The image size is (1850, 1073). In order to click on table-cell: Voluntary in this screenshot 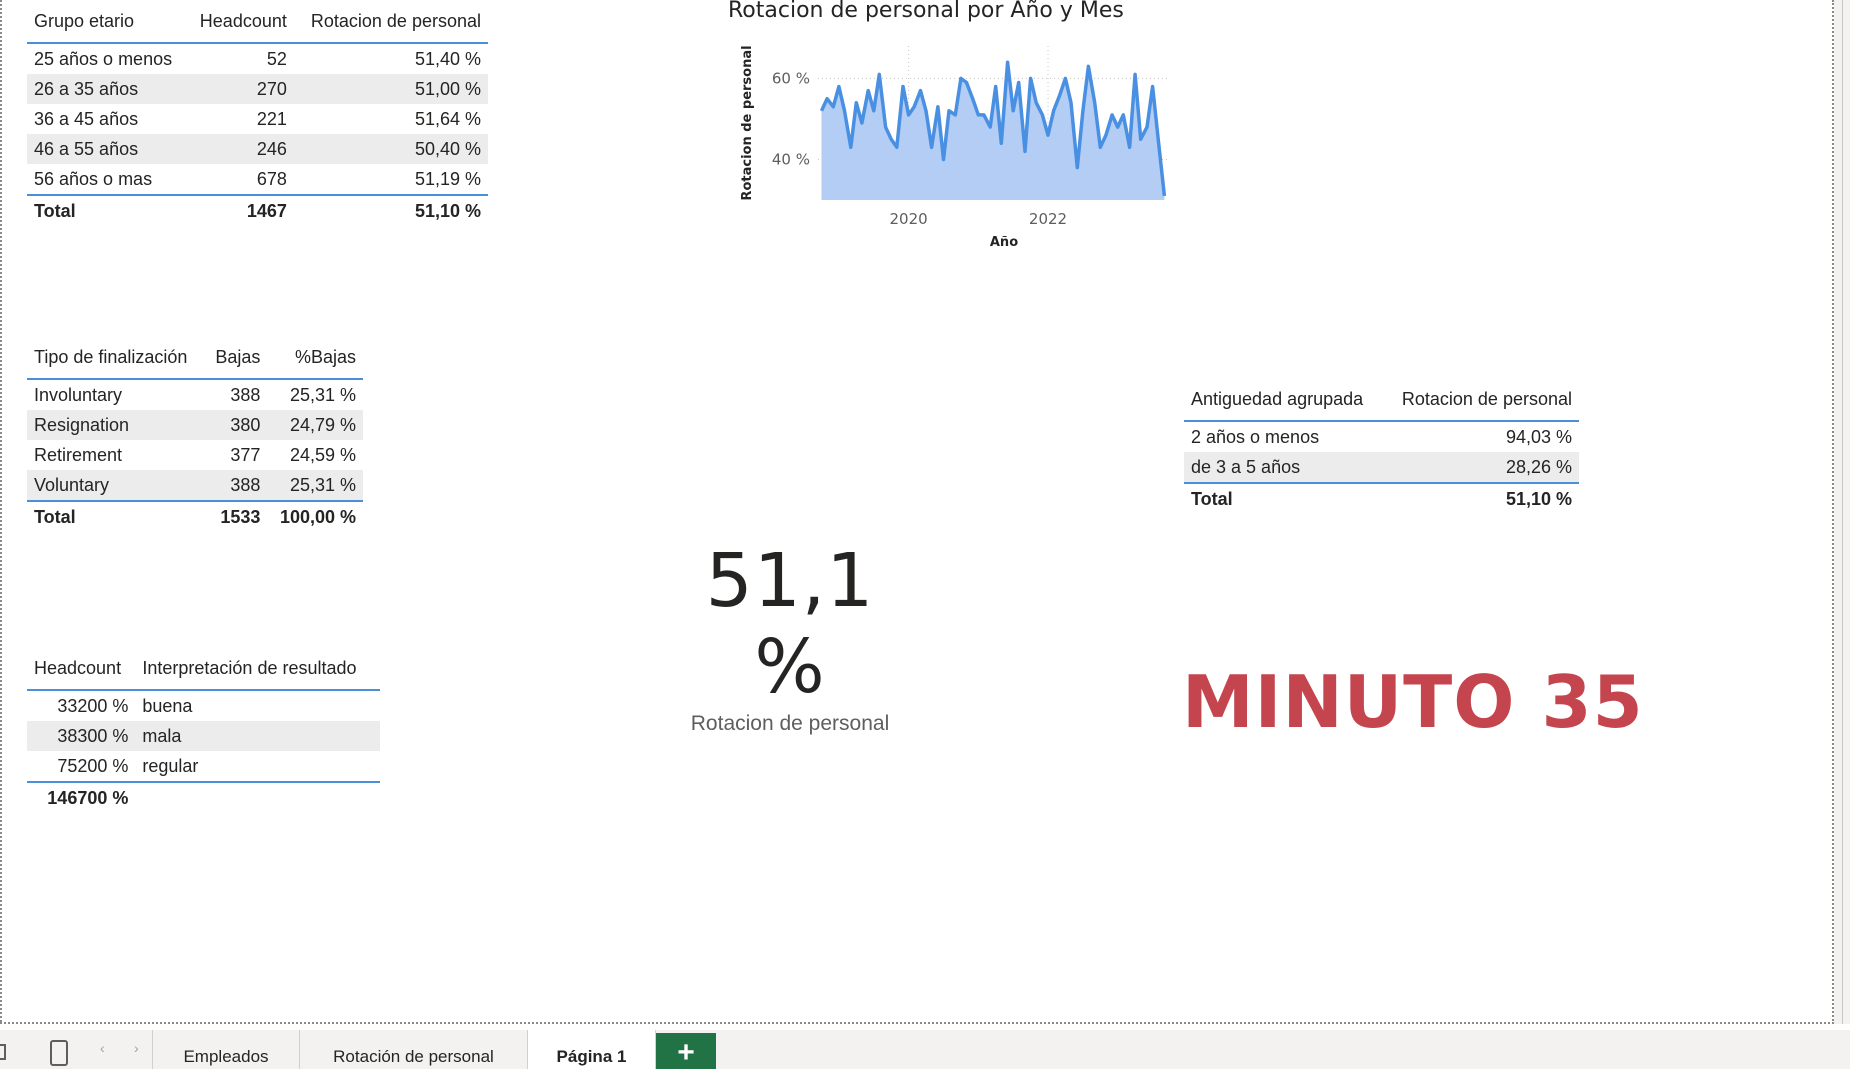, I will do `click(116, 485)`.